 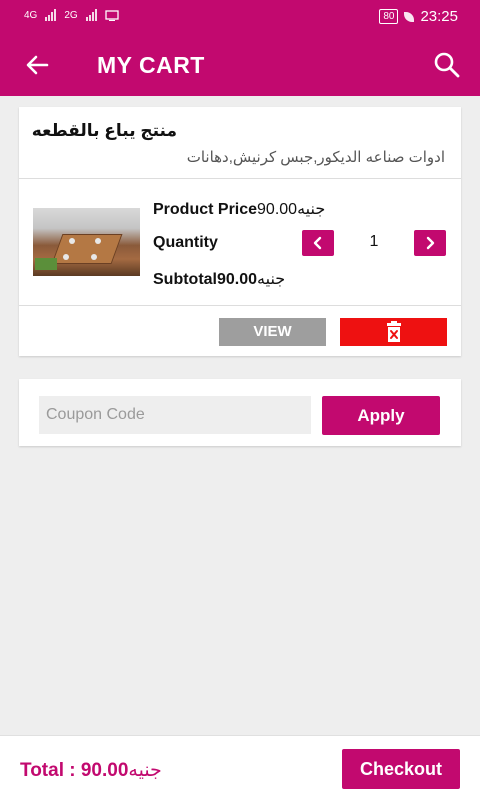 I want to click on arrow-left-icon, so click(x=37, y=65).